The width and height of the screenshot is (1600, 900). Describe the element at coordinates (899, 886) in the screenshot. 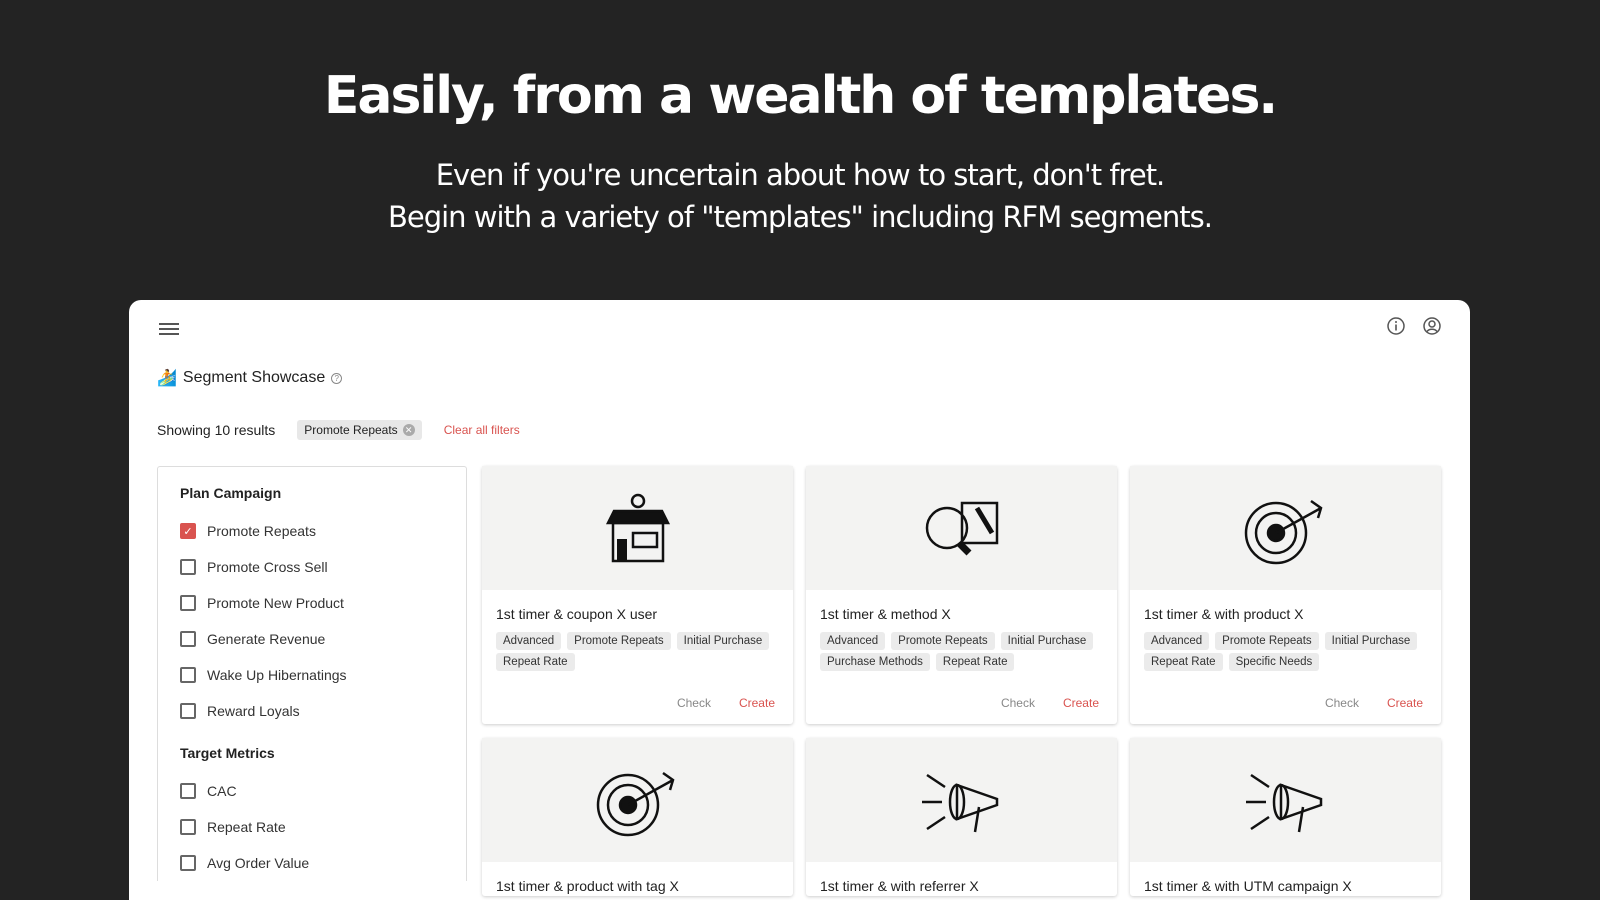

I see `card-title: 1st timer & with referrer X` at that location.